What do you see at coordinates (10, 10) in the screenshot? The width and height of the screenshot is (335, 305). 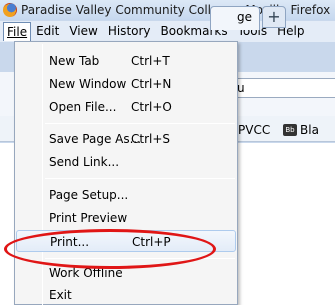 I see `firefox-logo-icon` at bounding box center [10, 10].